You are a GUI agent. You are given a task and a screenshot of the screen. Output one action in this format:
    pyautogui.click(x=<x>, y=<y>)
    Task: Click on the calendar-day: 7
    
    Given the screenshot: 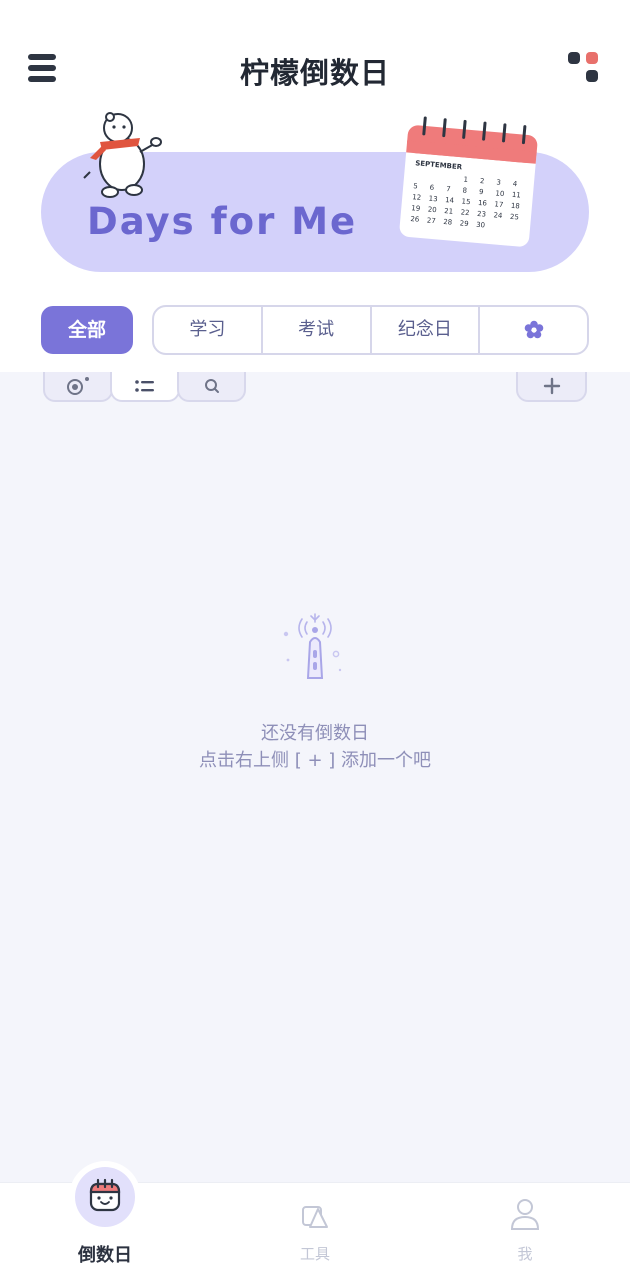 What is the action you would take?
    pyautogui.click(x=448, y=189)
    